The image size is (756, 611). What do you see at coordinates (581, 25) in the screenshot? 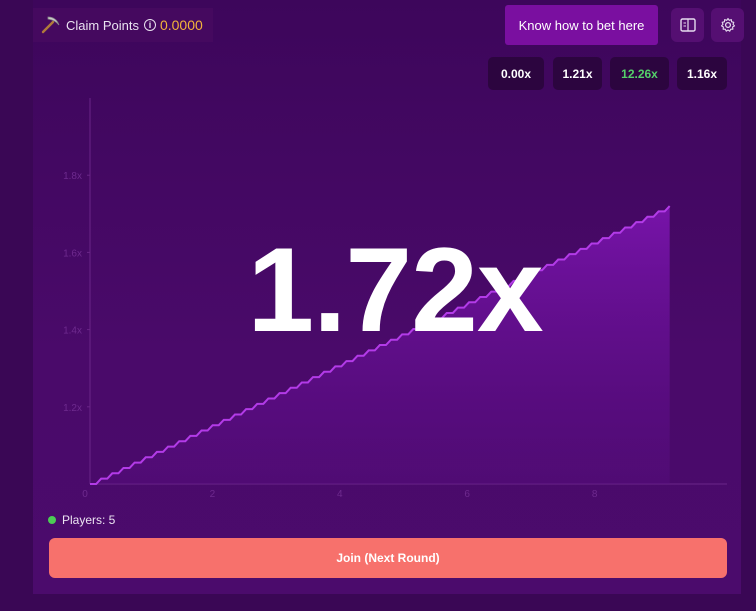
I see `know-how-to-bet-button: Know how to bet here` at bounding box center [581, 25].